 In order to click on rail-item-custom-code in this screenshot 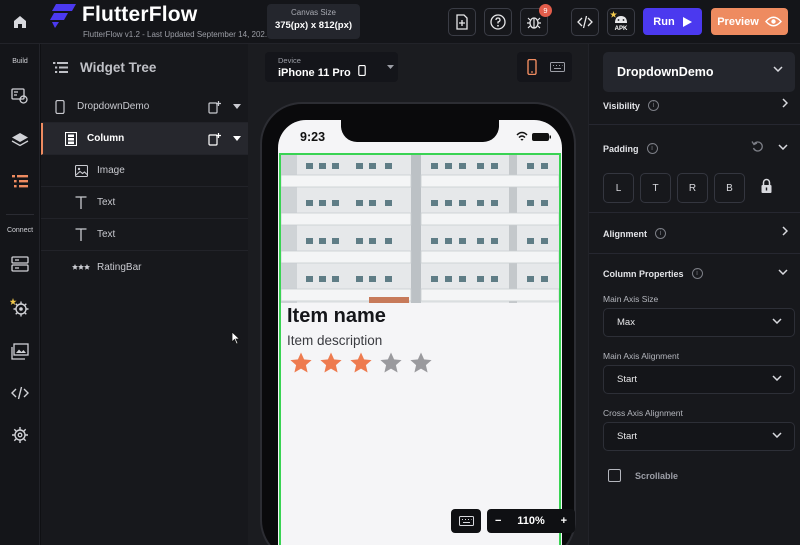, I will do `click(20, 393)`.